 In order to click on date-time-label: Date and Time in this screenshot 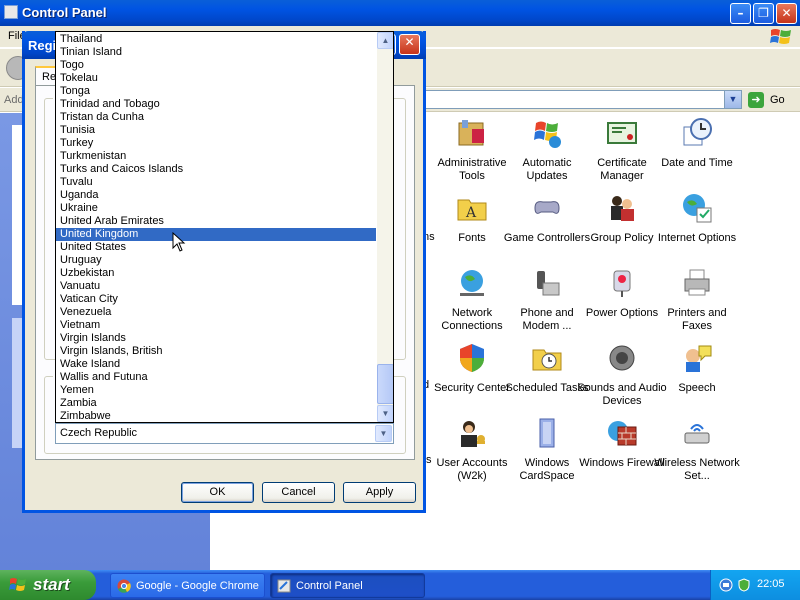, I will do `click(697, 163)`.